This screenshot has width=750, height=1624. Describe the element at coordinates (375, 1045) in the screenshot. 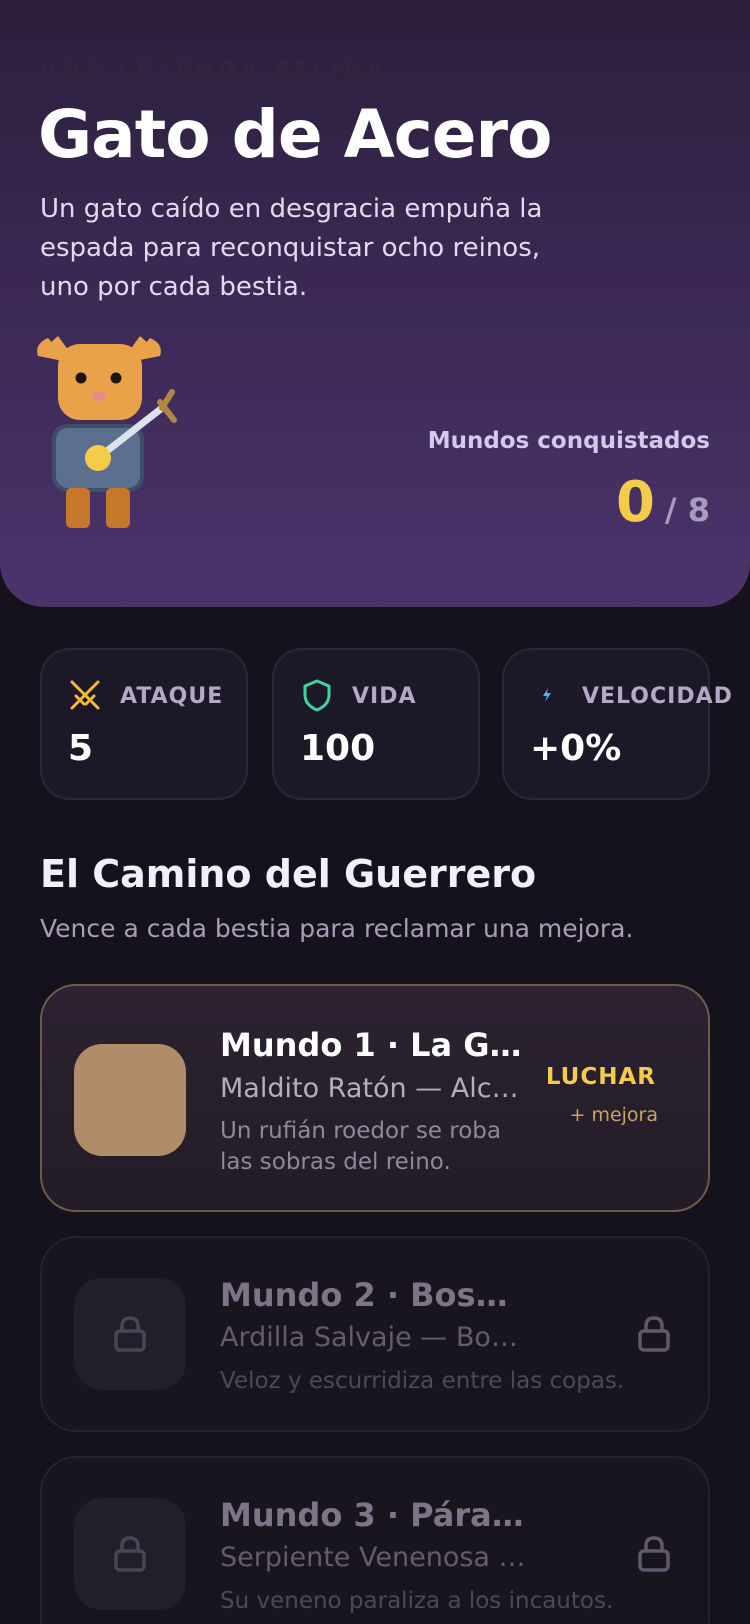

I see `world-title: Mundo 1 · La Guarida` at that location.